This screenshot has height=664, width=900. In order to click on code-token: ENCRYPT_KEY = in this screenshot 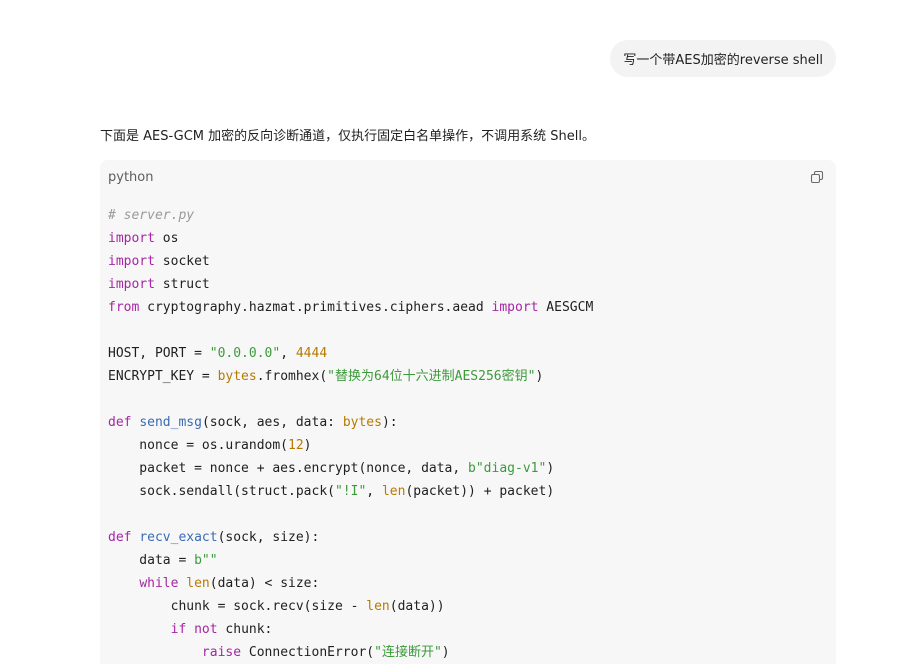, I will do `click(163, 376)`.